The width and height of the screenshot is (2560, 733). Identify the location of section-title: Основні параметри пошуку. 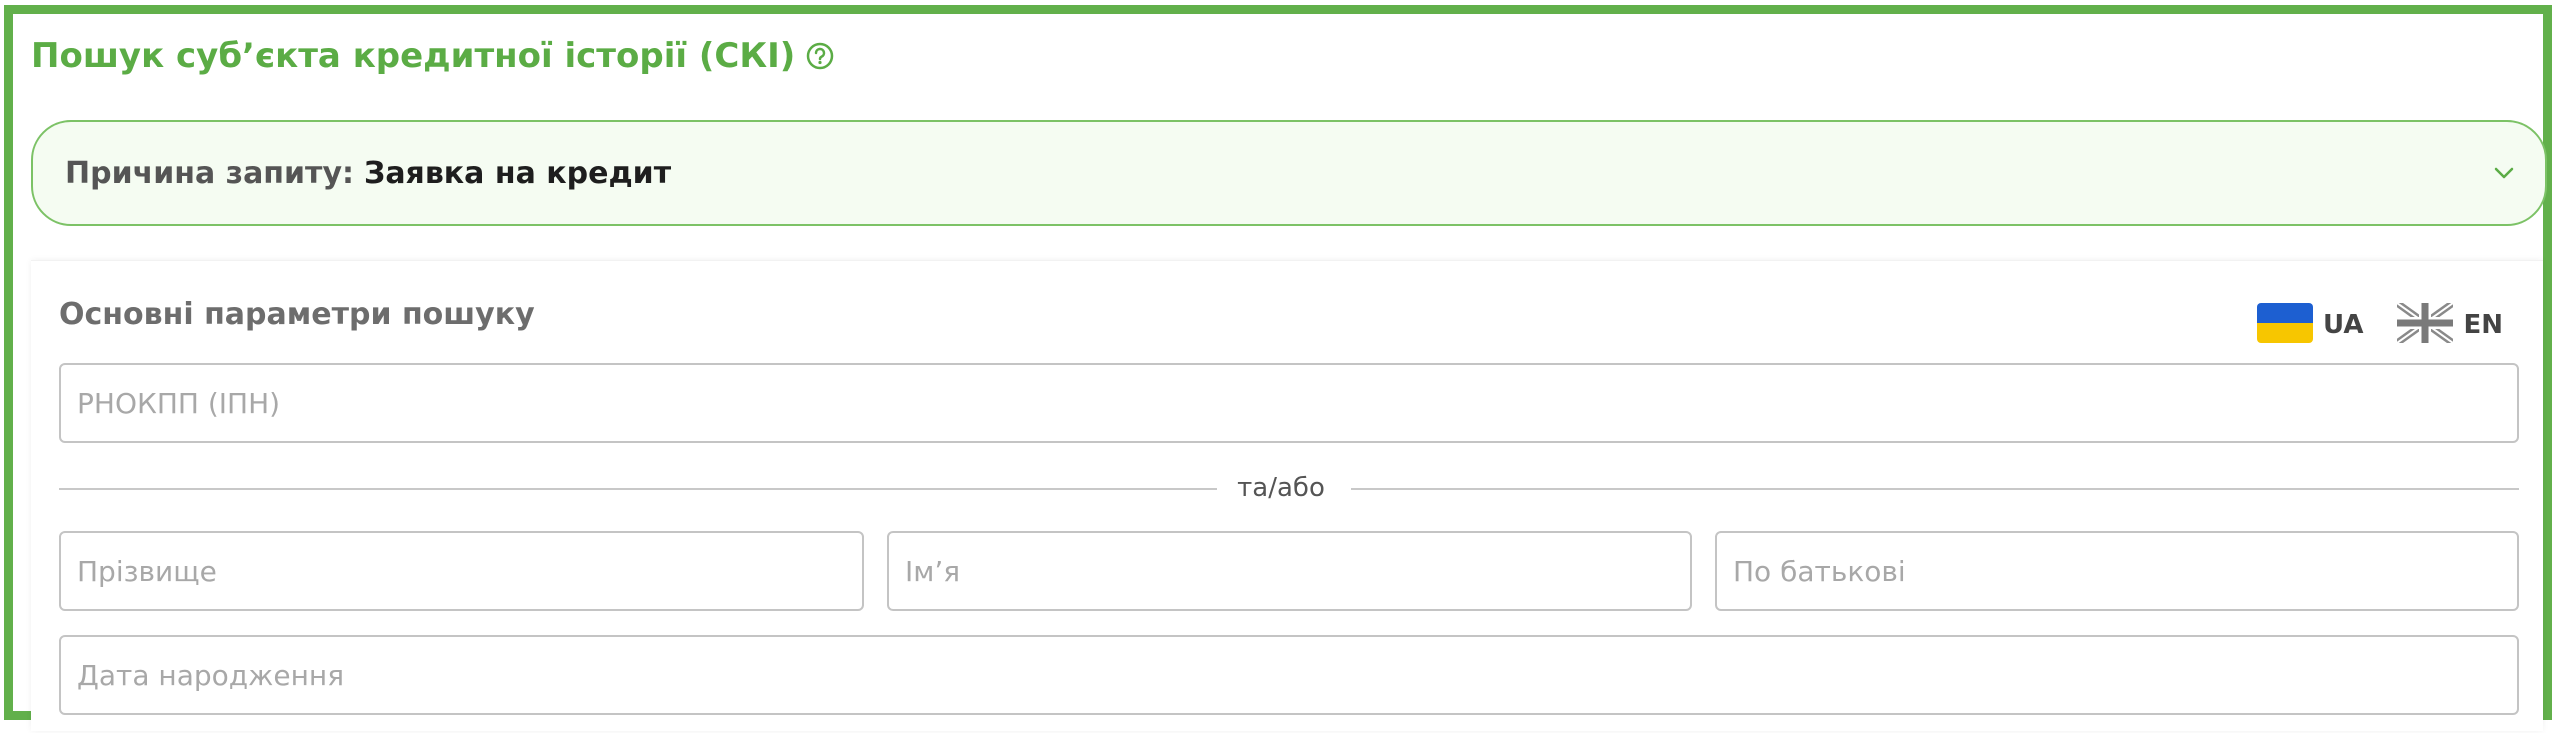
(297, 314).